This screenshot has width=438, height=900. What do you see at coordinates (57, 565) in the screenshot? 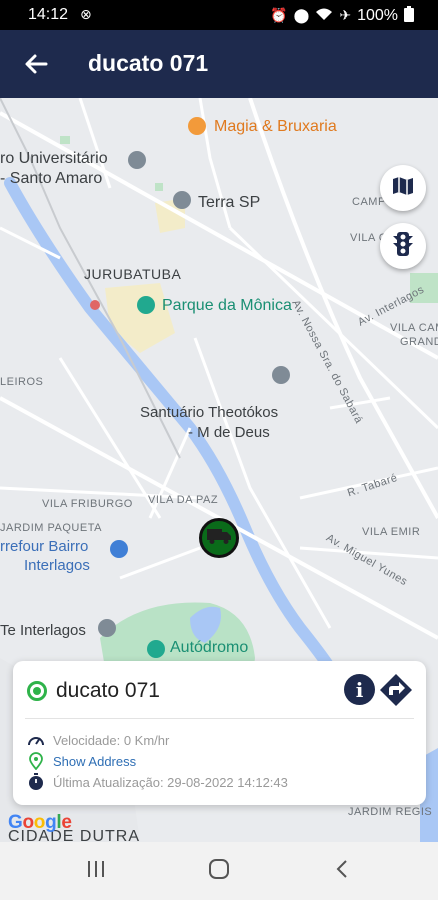
I see `map-label-carrefour-2: Interlagos` at bounding box center [57, 565].